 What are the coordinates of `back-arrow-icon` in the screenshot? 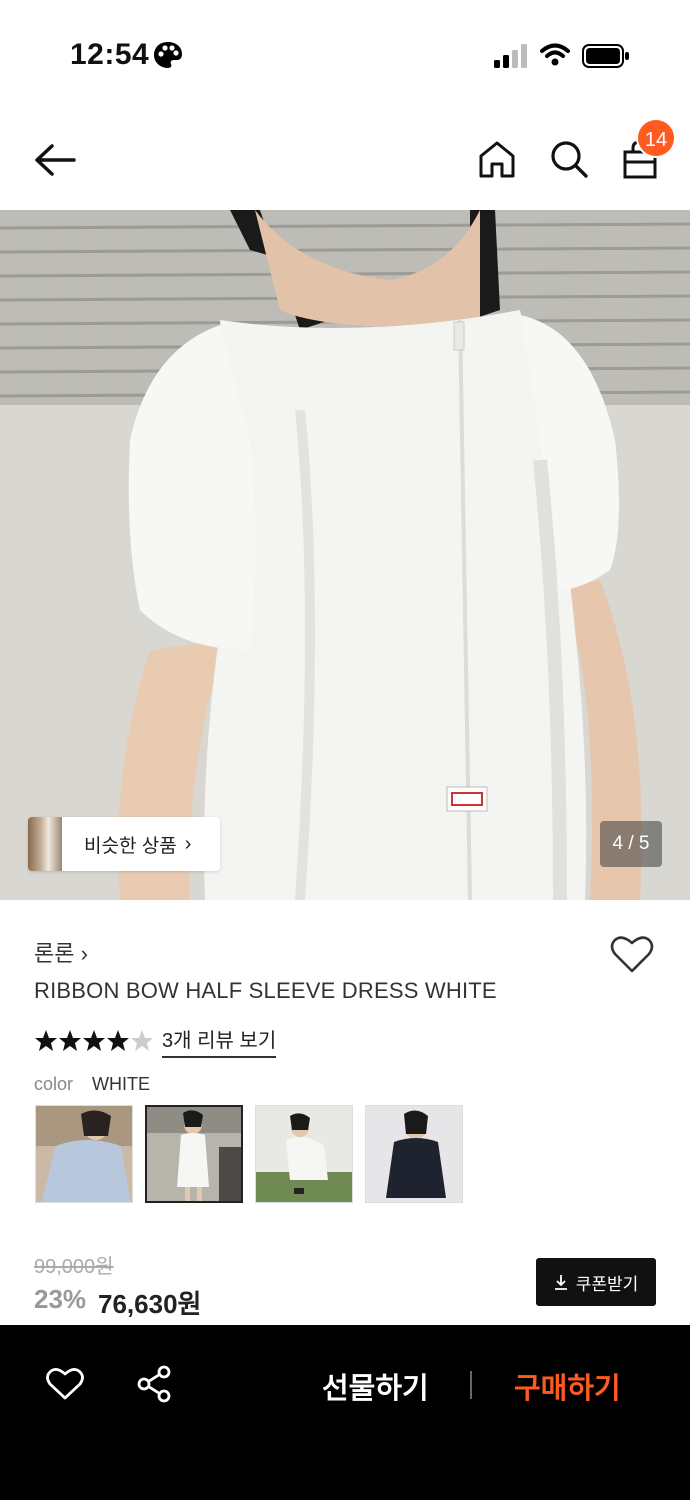 It's located at (54, 160).